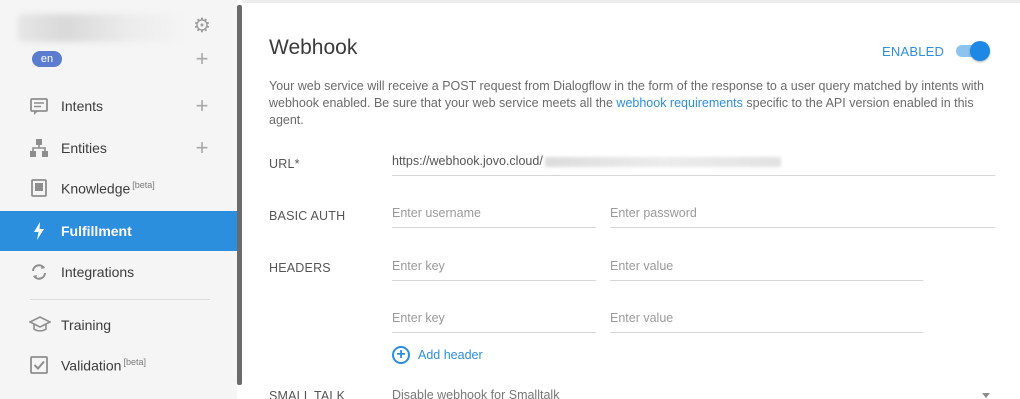  Describe the element at coordinates (98, 28) in the screenshot. I see `agent-name-redacted` at that location.